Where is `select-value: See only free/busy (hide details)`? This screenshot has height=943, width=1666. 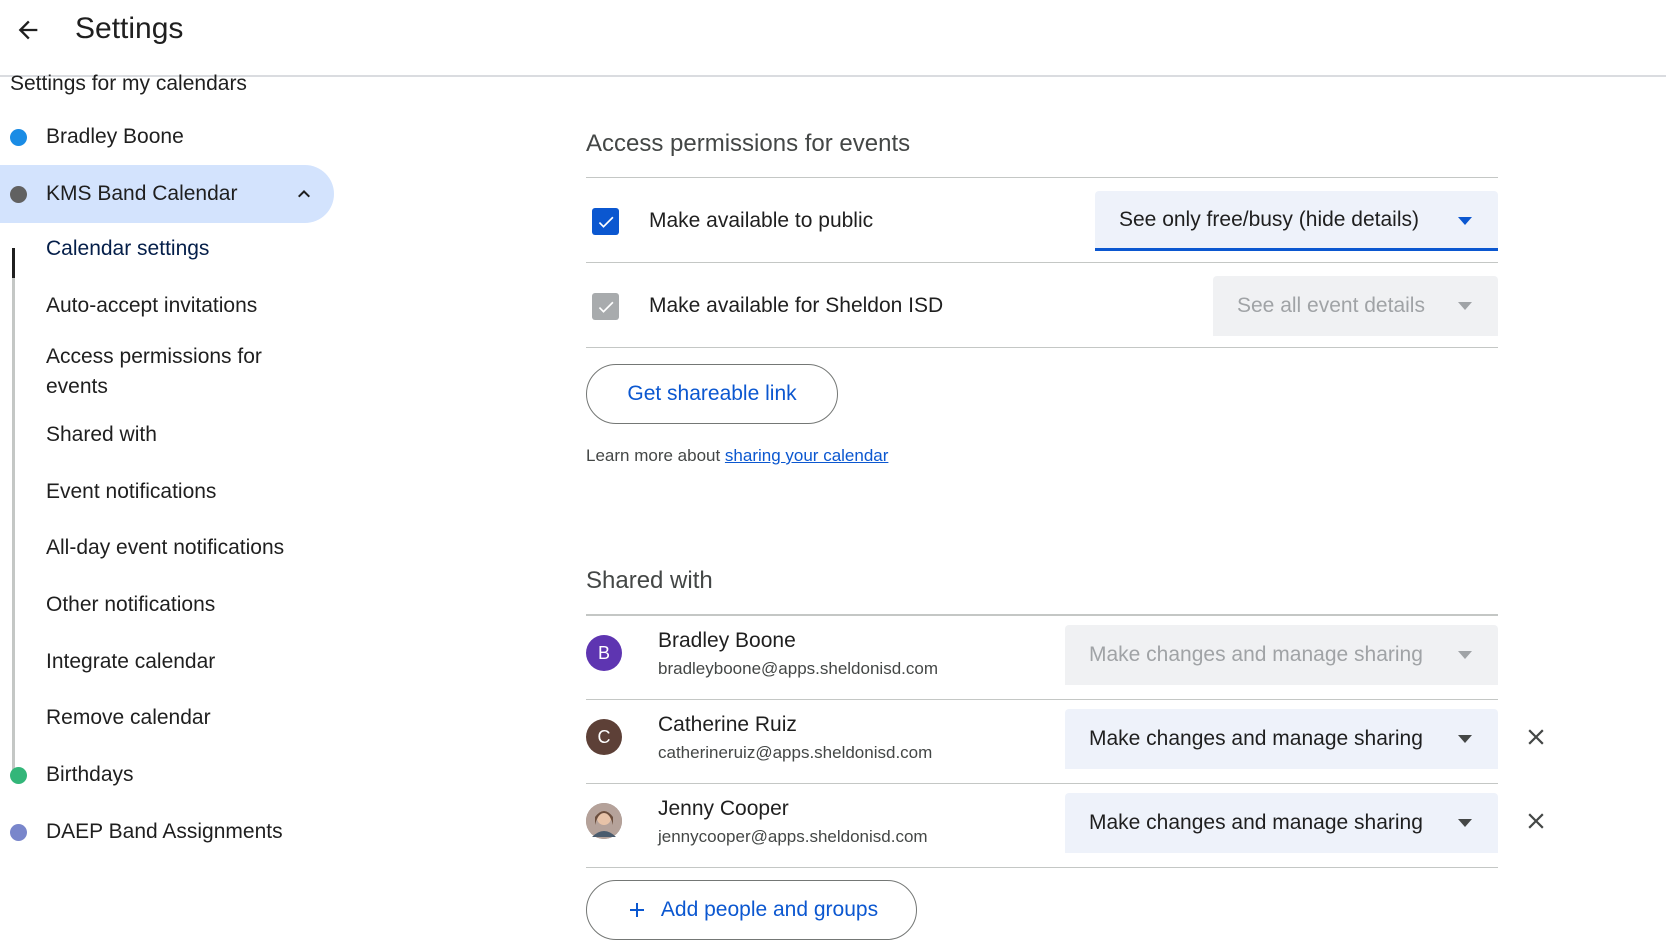
select-value: See only free/busy (hide details) is located at coordinates (1269, 219).